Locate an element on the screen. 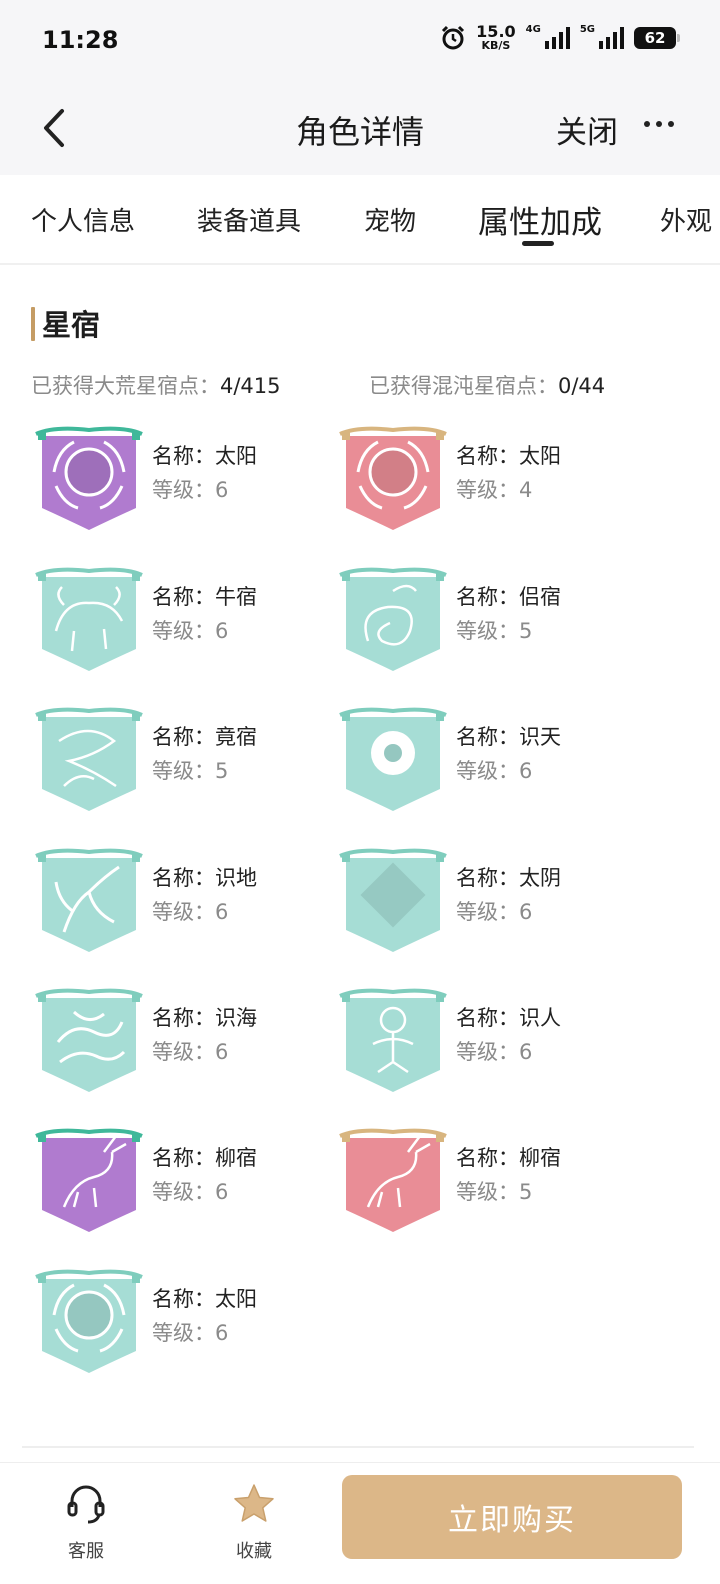 The width and height of the screenshot is (720, 1584). constellation-item: 名称：识天 等级：6 is located at coordinates (488, 761).